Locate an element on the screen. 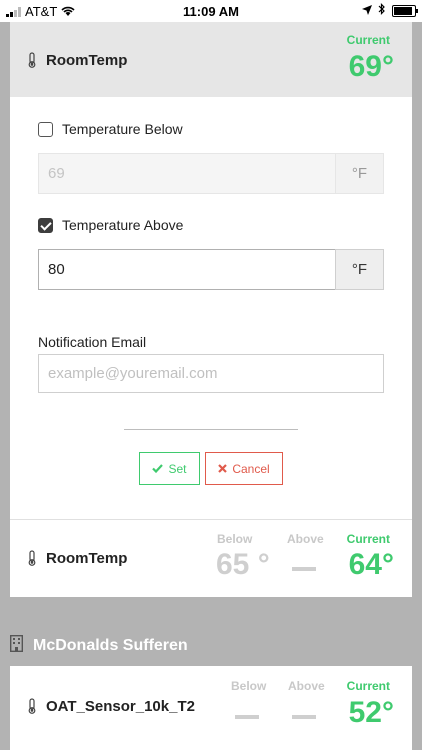  sensor-name: OAT_Sensor_10k_T2 is located at coordinates (120, 706).